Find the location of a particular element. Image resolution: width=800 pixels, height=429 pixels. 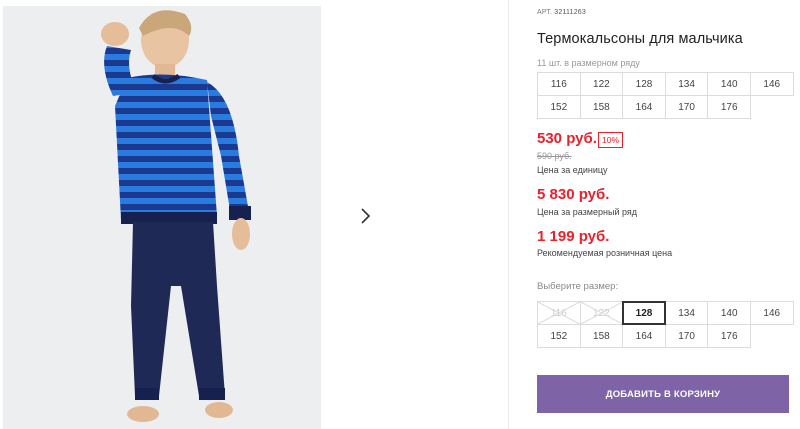

size-range-item: 170 is located at coordinates (686, 107).